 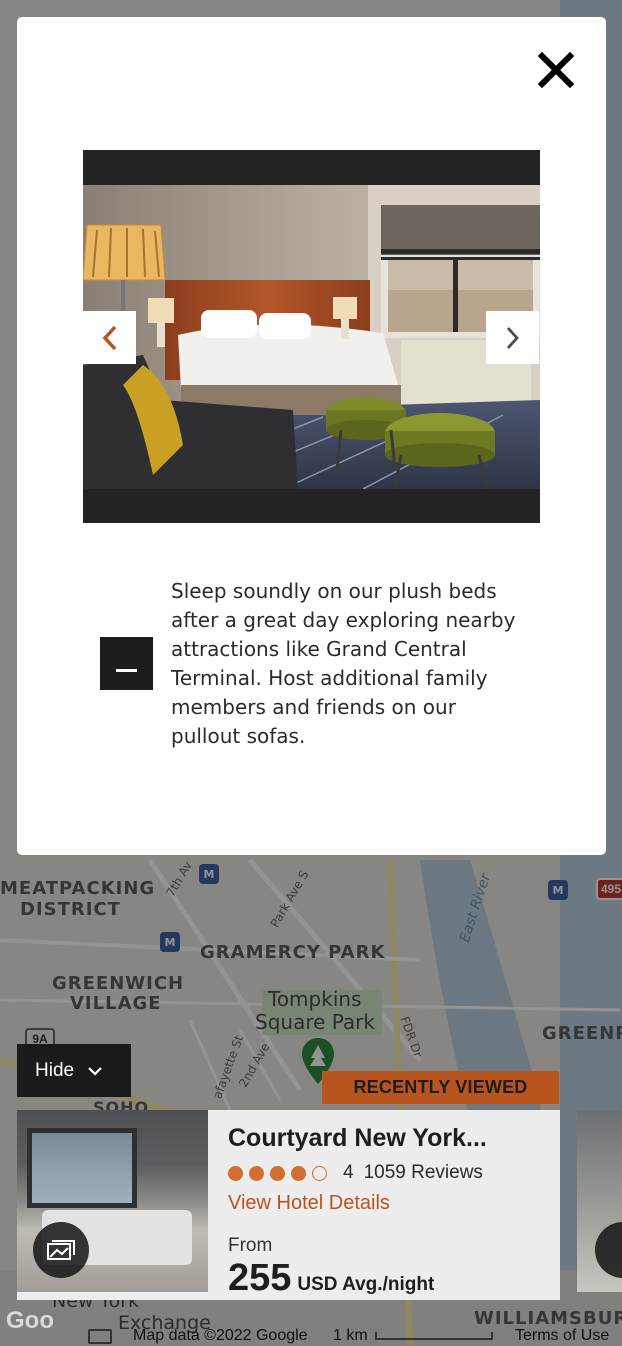 I want to click on chevron-down-icon, so click(x=95, y=1071).